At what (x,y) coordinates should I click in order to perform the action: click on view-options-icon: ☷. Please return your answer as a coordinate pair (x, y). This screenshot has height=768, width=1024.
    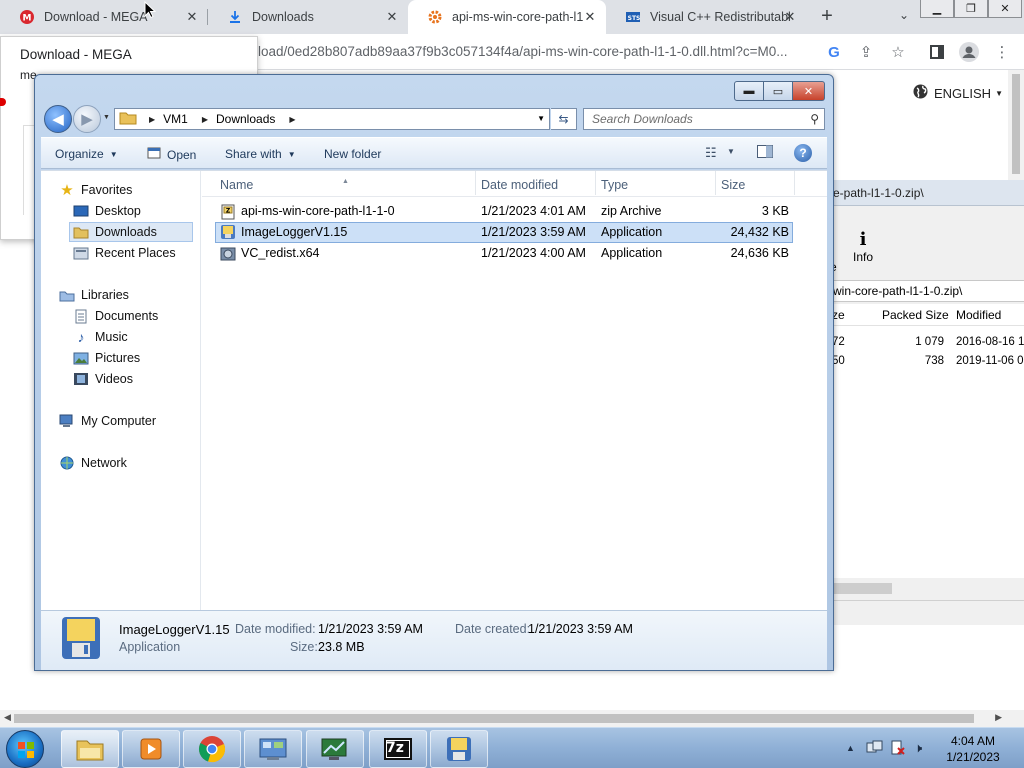
    Looking at the image, I should click on (711, 153).